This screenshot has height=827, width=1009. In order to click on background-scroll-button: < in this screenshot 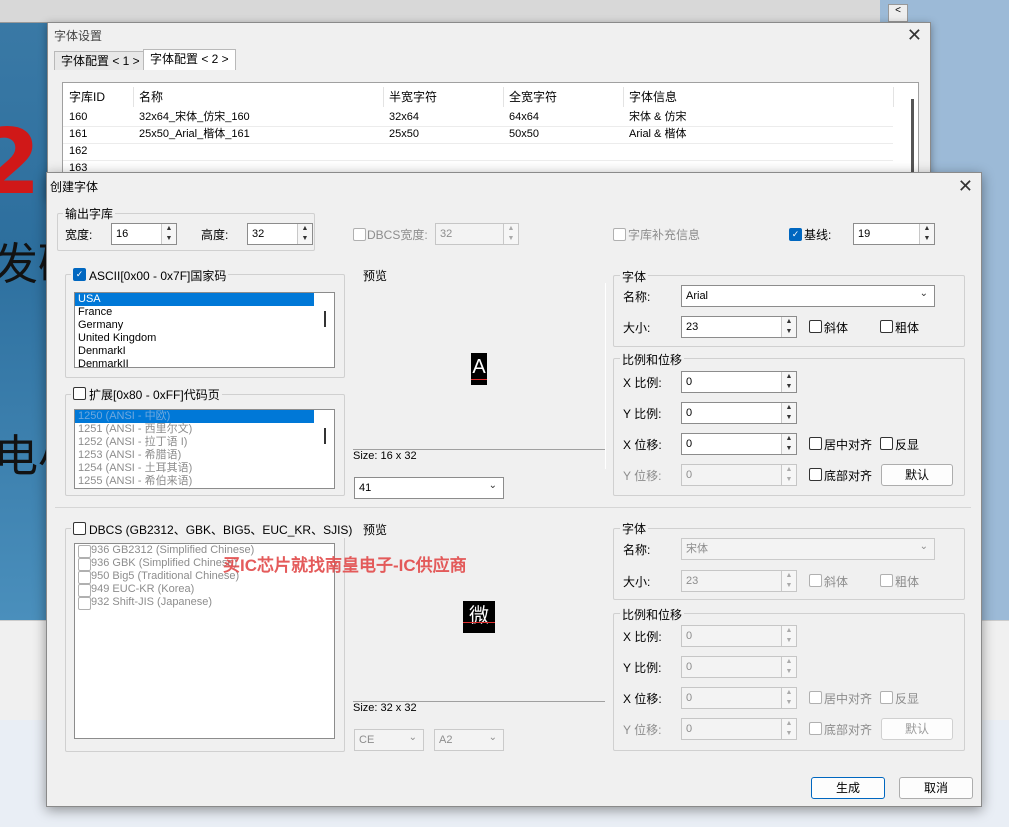, I will do `click(898, 13)`.